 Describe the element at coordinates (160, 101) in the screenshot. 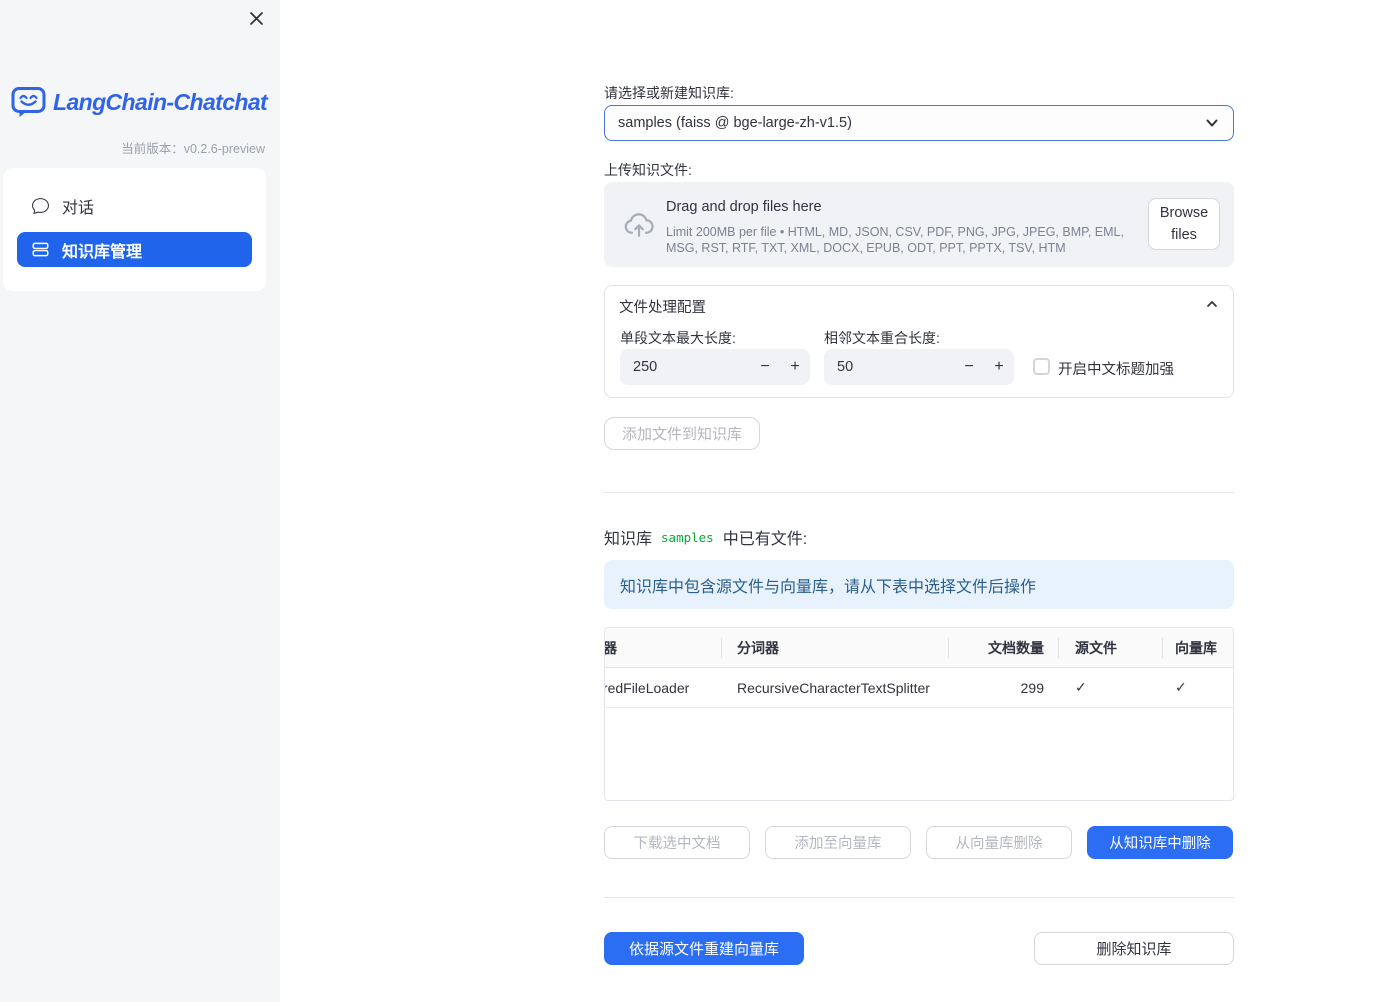

I see `logo-text: LangChain-Chatchat` at that location.